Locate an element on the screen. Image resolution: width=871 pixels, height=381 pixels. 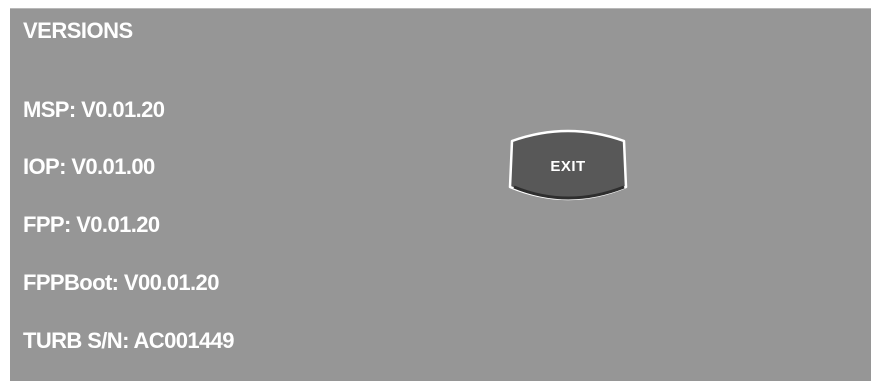
fppboot-version: FPPBoot: V00.01.20 is located at coordinates (121, 282).